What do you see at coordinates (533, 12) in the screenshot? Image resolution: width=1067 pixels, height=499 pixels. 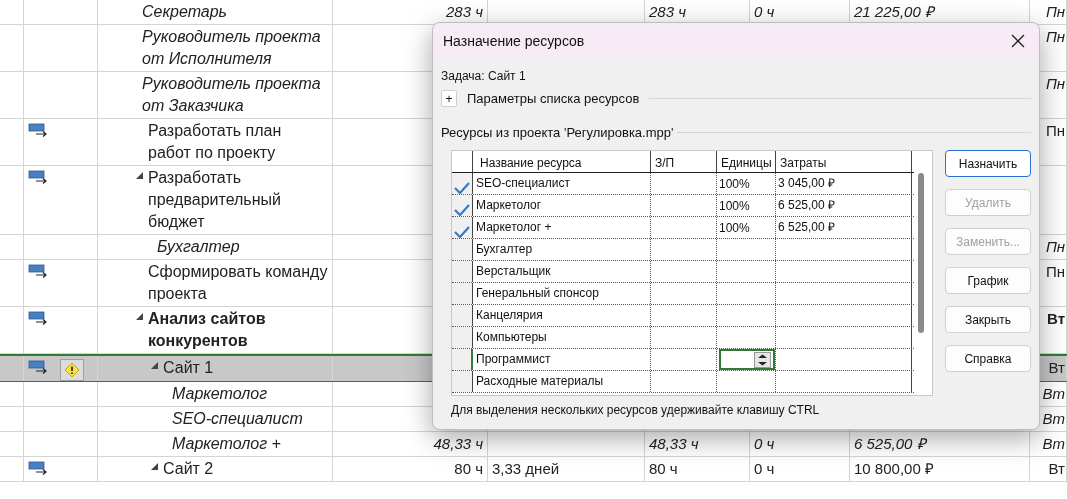 I see `task-row: Секретарь 283 ч 283 ч 0 ч 21 225,00 ₽ Пн` at bounding box center [533, 12].